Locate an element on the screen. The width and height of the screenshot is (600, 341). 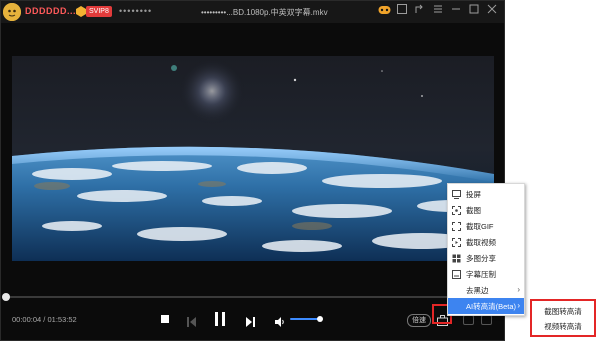
current-time: 00:00:04 is located at coordinates (27, 319).